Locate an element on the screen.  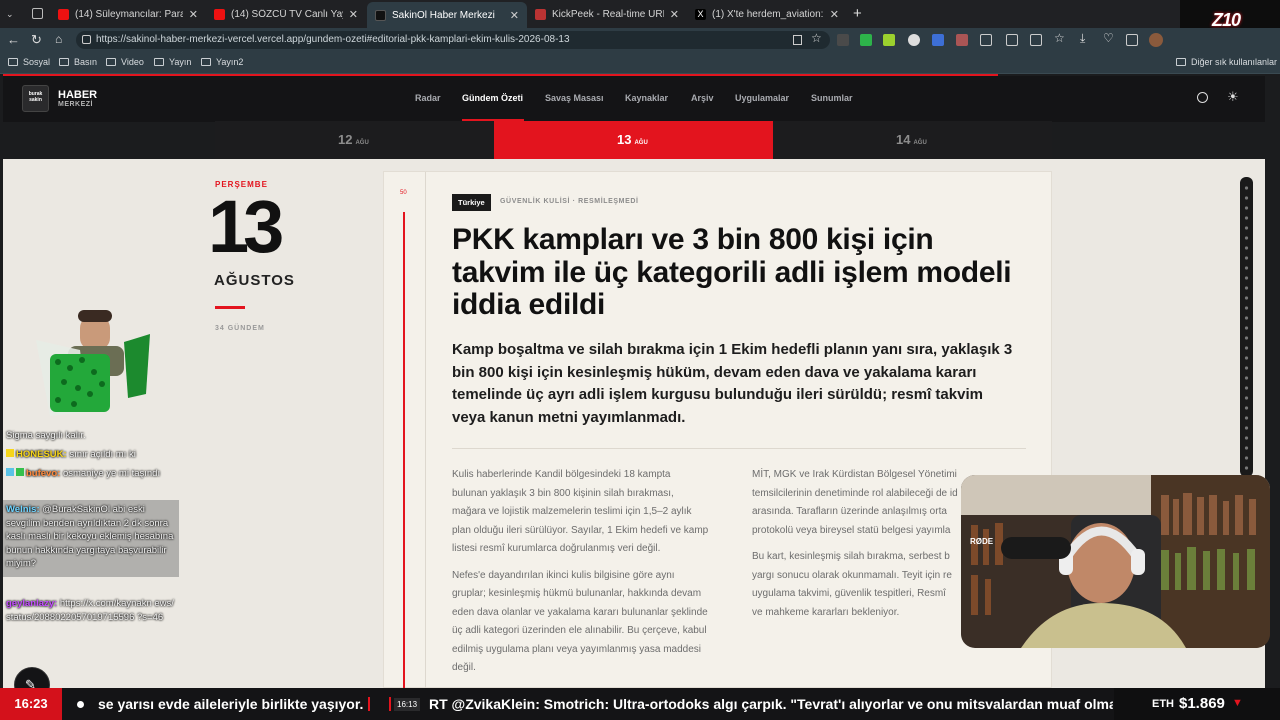
nav-arsiv: Arşiv is located at coordinates (702, 98).